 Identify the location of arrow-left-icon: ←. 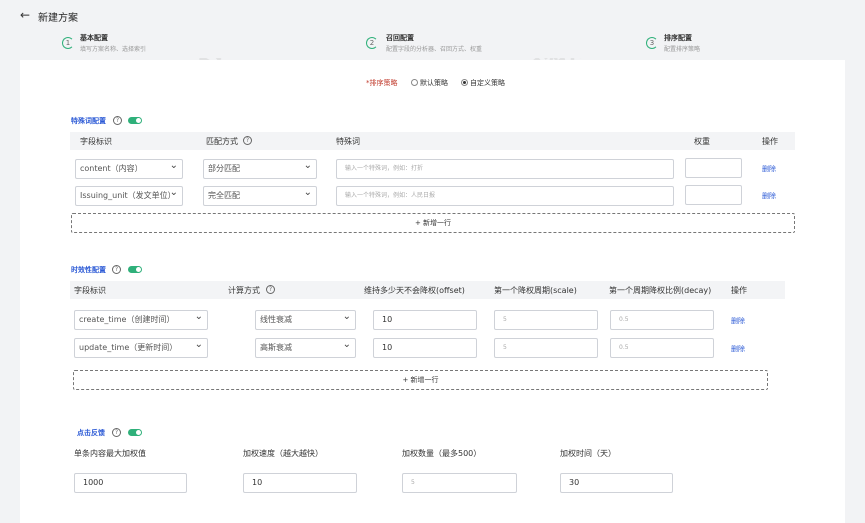
(25, 15).